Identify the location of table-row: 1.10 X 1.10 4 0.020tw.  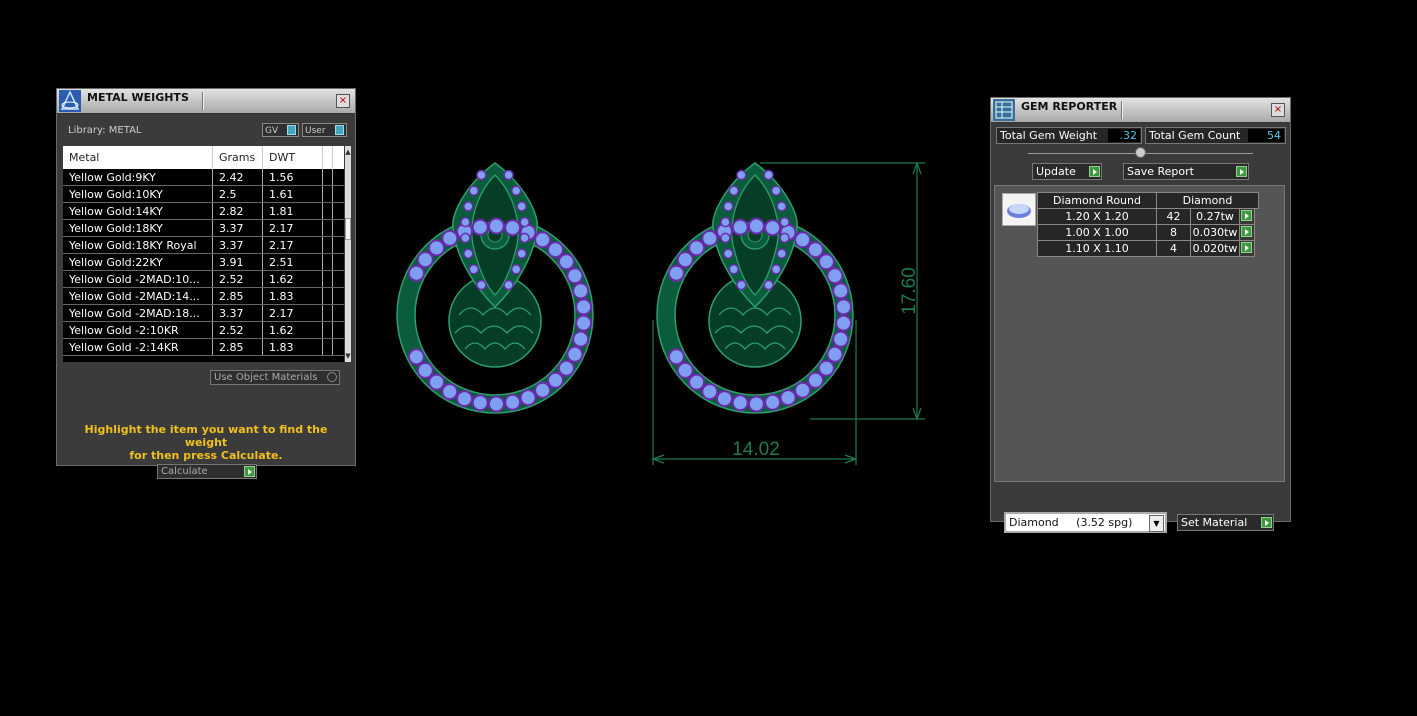
(1147, 248).